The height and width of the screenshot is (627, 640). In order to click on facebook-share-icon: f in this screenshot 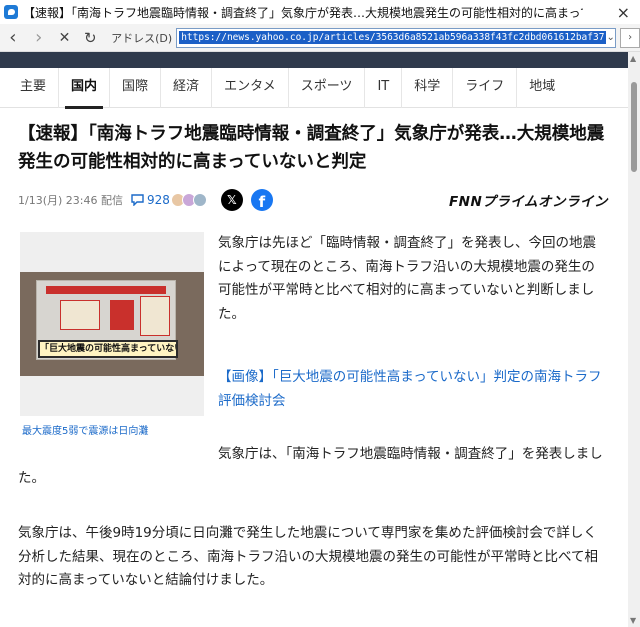, I will do `click(261, 200)`.